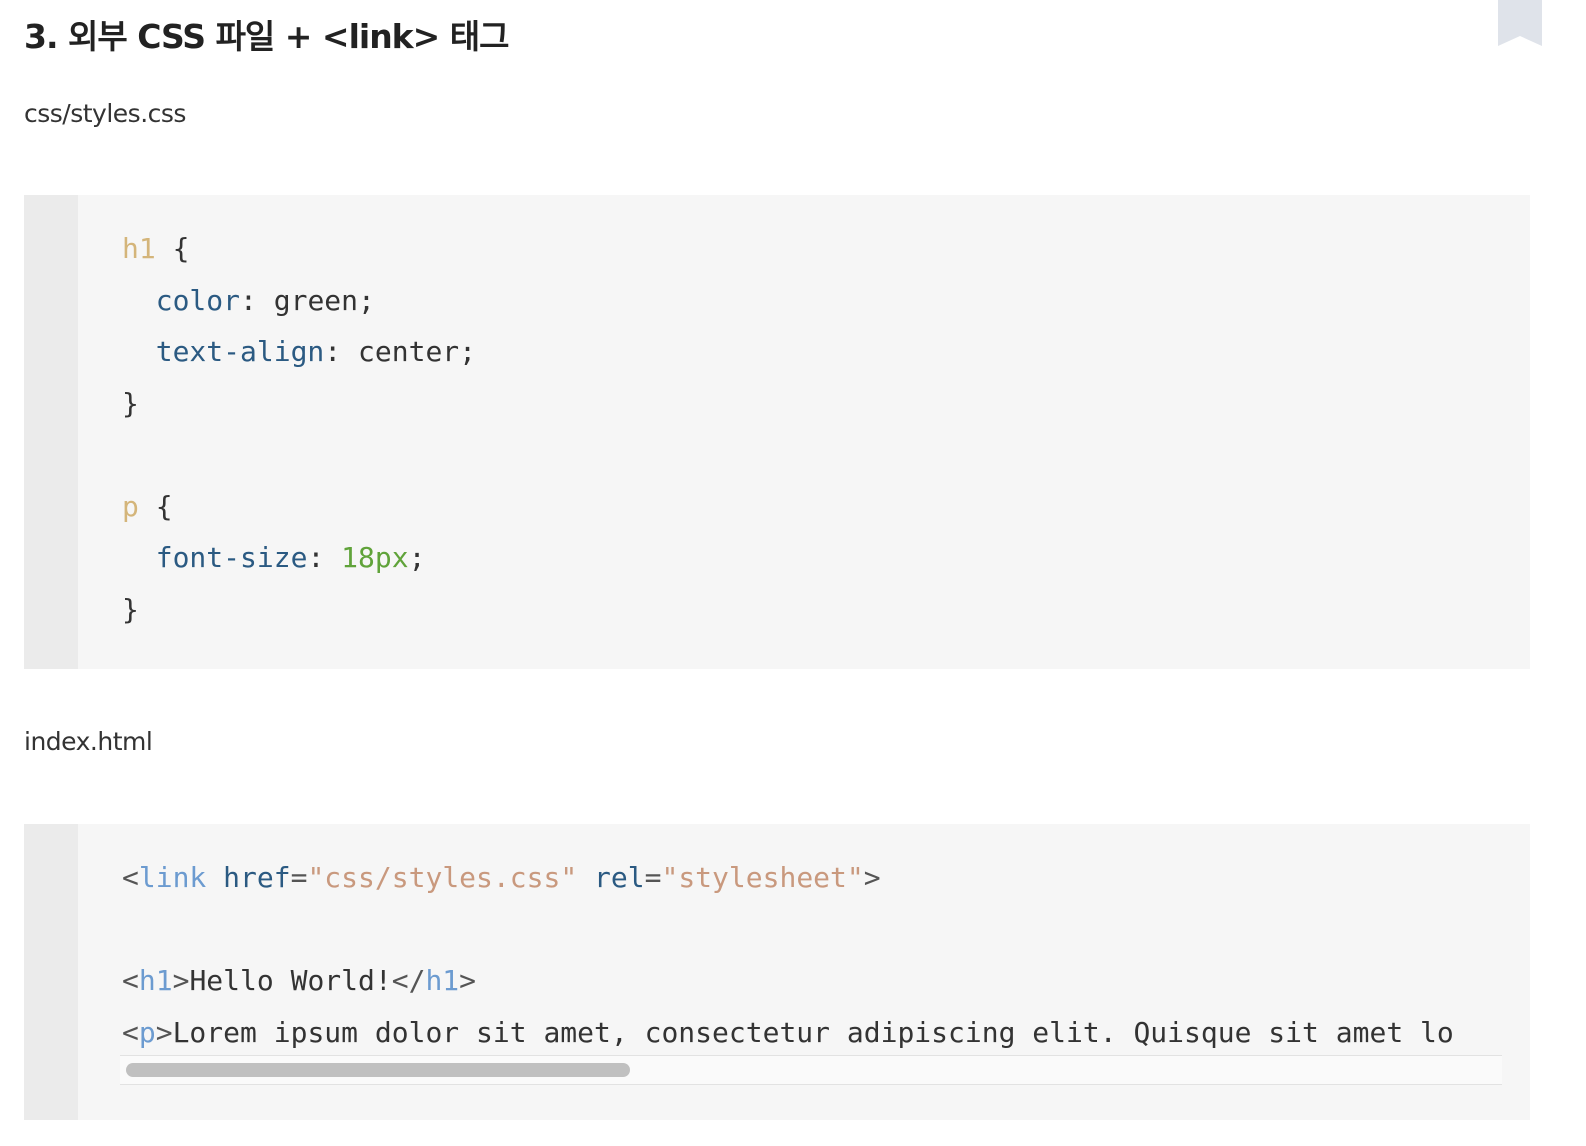 This screenshot has height=1146, width=1586. Describe the element at coordinates (198, 300) in the screenshot. I see `code-token: color` at that location.